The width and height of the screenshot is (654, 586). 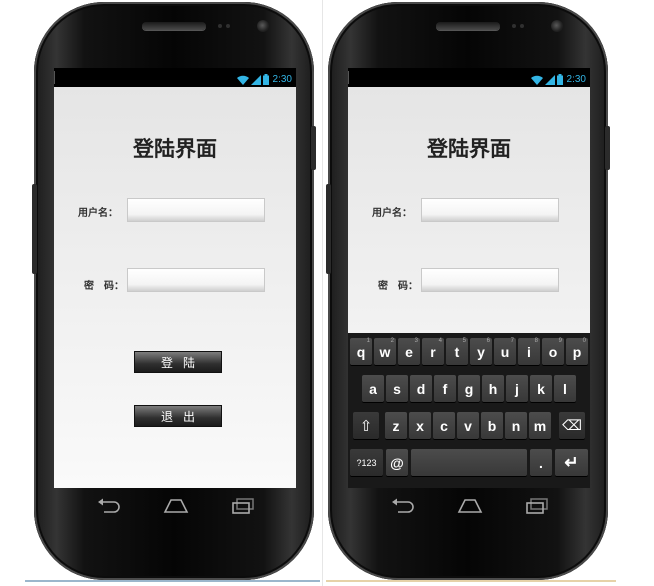 What do you see at coordinates (493, 388) in the screenshot?
I see `key-h: h` at bounding box center [493, 388].